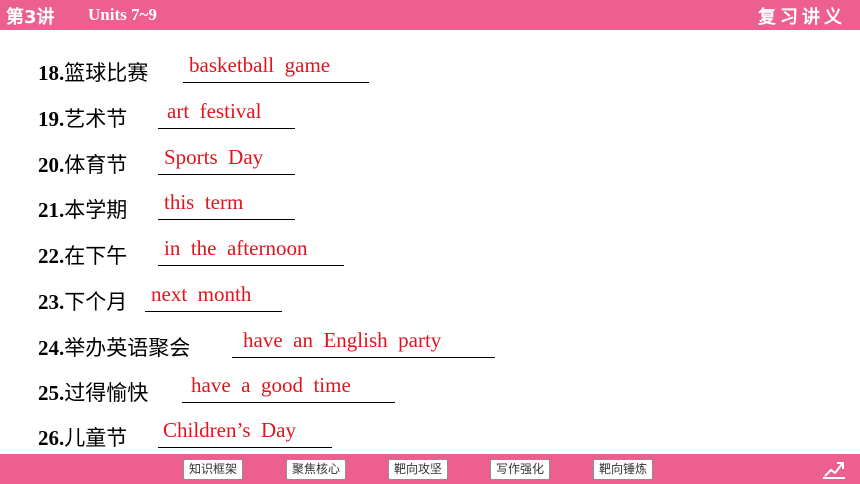  Describe the element at coordinates (623, 469) in the screenshot. I see `nav-targeted-drill-button: 靶向锤炼` at that location.